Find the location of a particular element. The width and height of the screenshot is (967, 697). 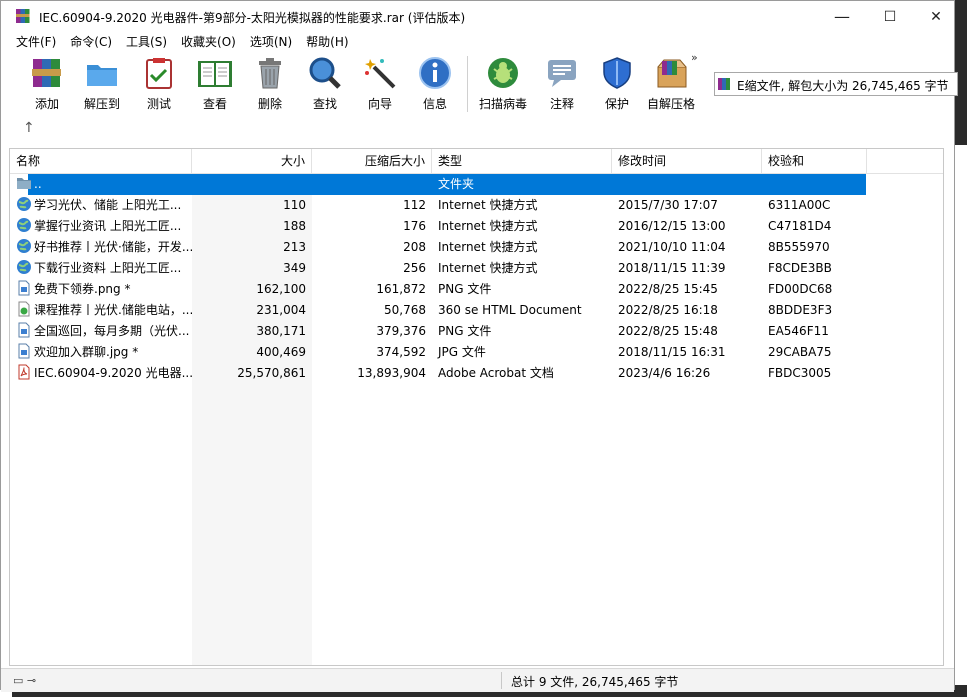

status-bar: ▭ ⊸ 总计 9 文件, 26,745,465 字节 is located at coordinates (477, 680).